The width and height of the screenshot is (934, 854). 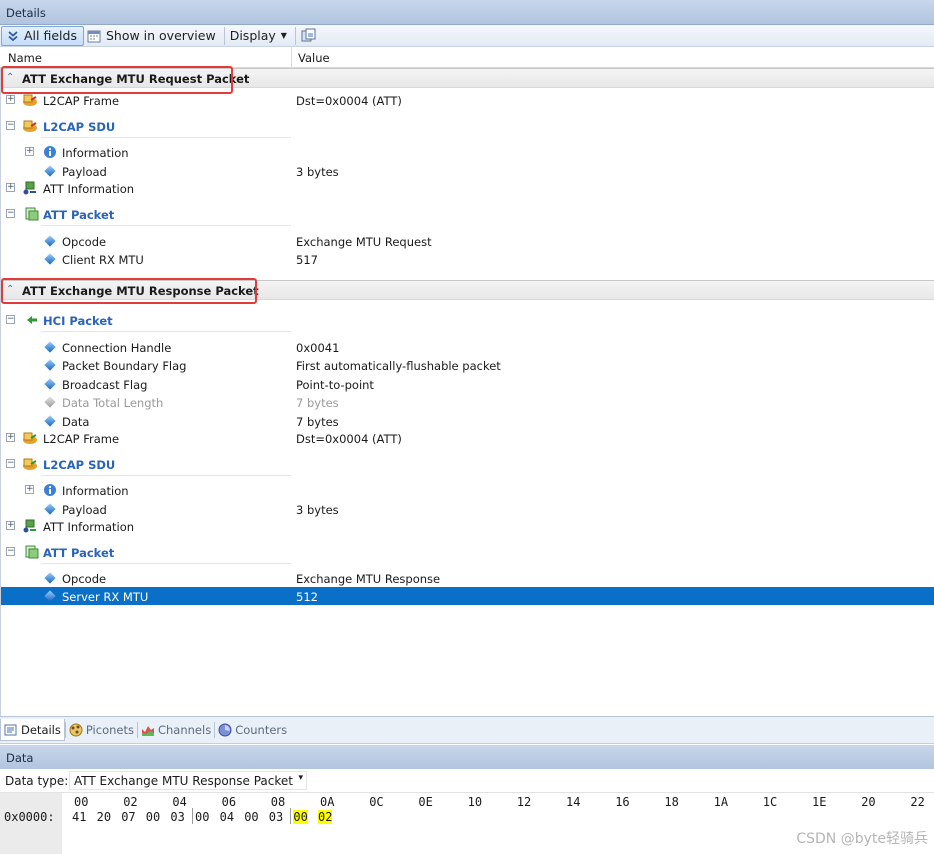 I want to click on data-type-select: ATT Exchange MTU Response Packet ▾, so click(x=188, y=780).